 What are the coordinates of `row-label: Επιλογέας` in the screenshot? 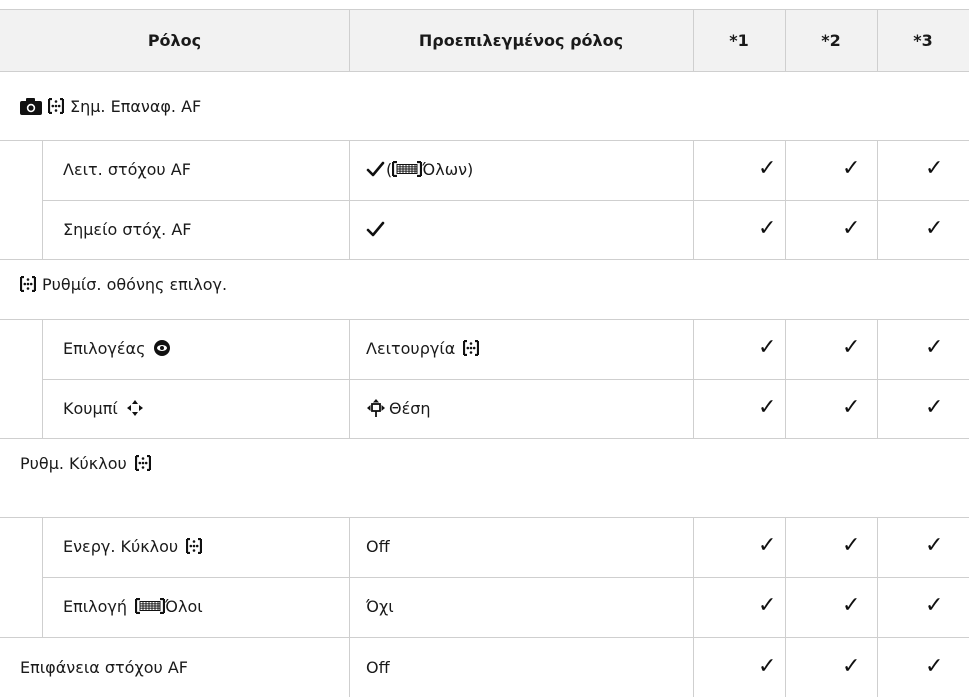 It's located at (117, 348).